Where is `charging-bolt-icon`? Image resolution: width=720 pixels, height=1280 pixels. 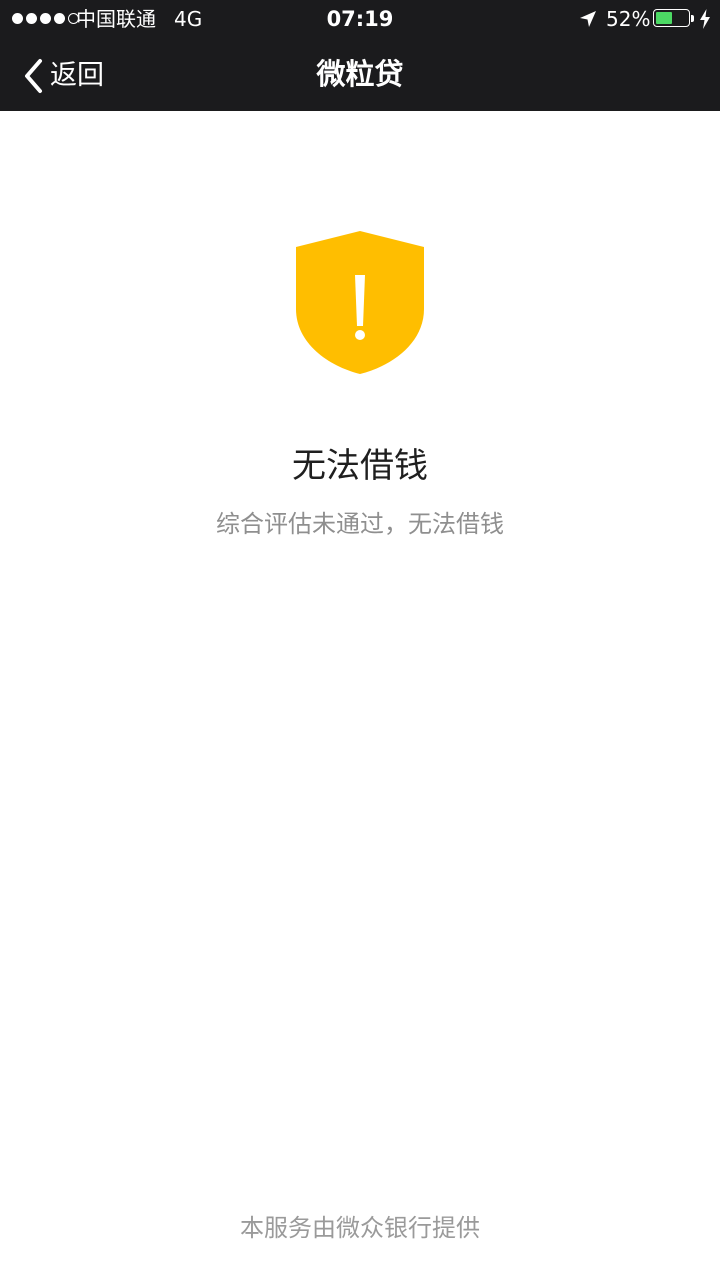
charging-bolt-icon is located at coordinates (705, 19).